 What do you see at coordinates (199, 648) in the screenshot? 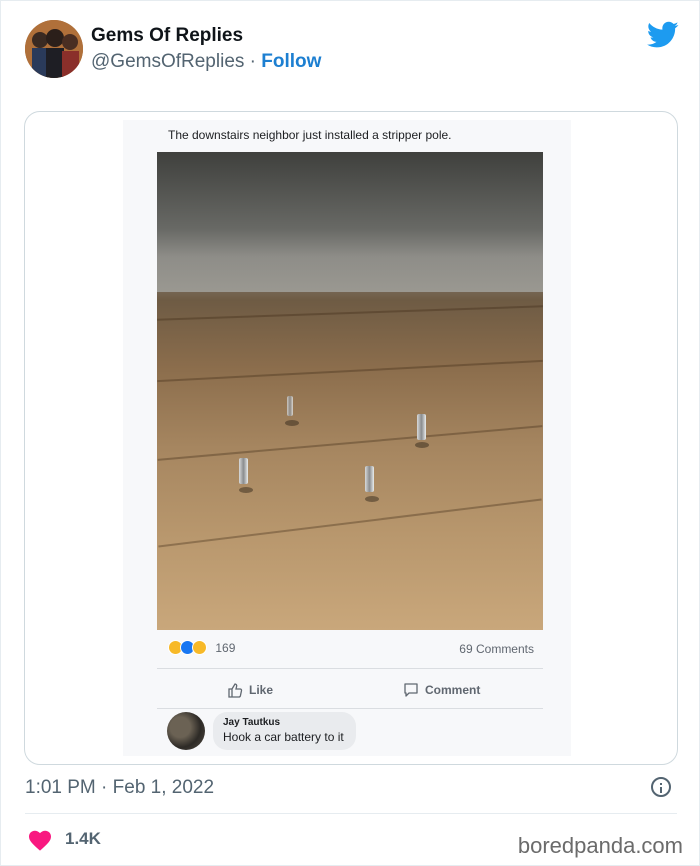
I see `wow-emoji-icon` at bounding box center [199, 648].